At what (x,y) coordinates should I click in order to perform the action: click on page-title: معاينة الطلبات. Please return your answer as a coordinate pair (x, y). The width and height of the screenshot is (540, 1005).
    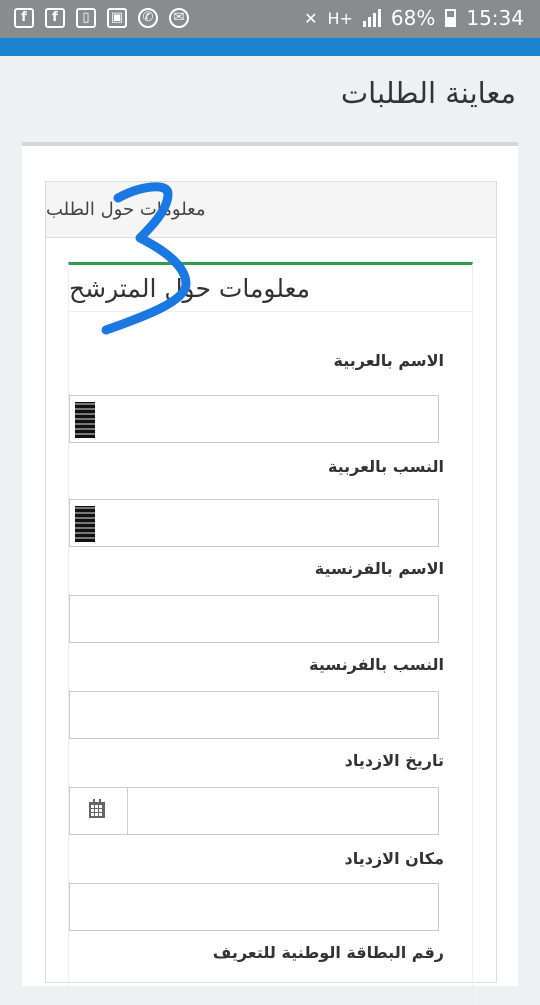
    Looking at the image, I should click on (428, 93).